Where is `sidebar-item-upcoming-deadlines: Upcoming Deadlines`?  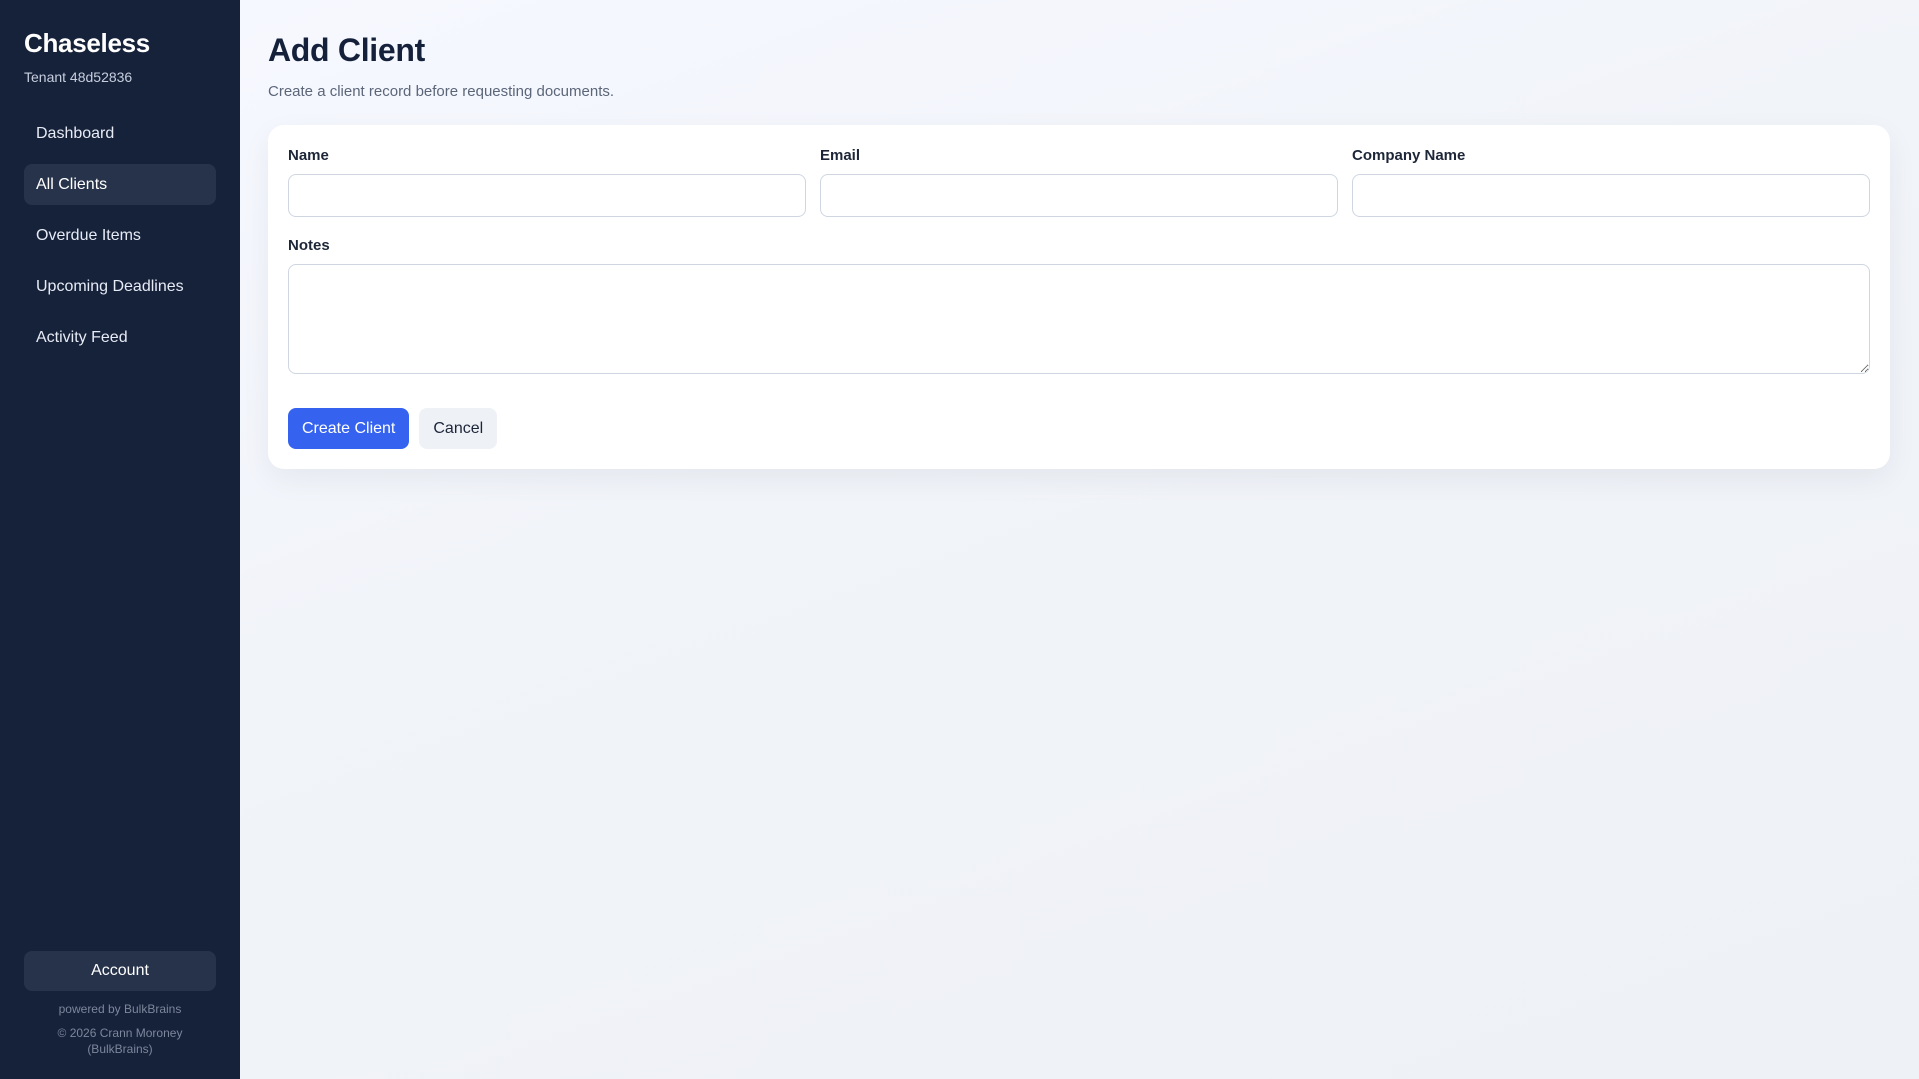
sidebar-item-upcoming-deadlines: Upcoming Deadlines is located at coordinates (120, 286).